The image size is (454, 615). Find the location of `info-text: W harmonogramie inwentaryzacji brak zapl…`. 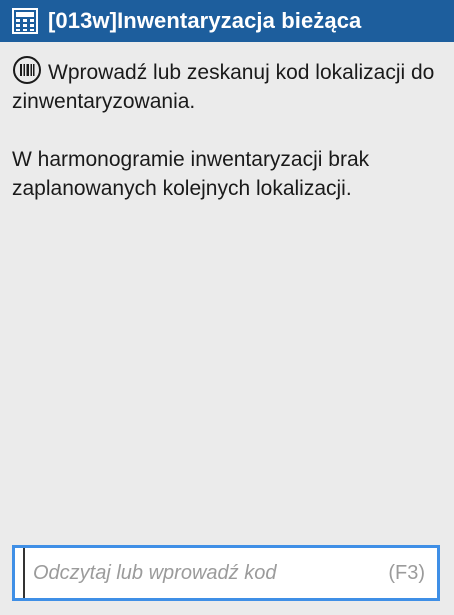

info-text: W harmonogramie inwentaryzacji brak zapl… is located at coordinates (191, 174).